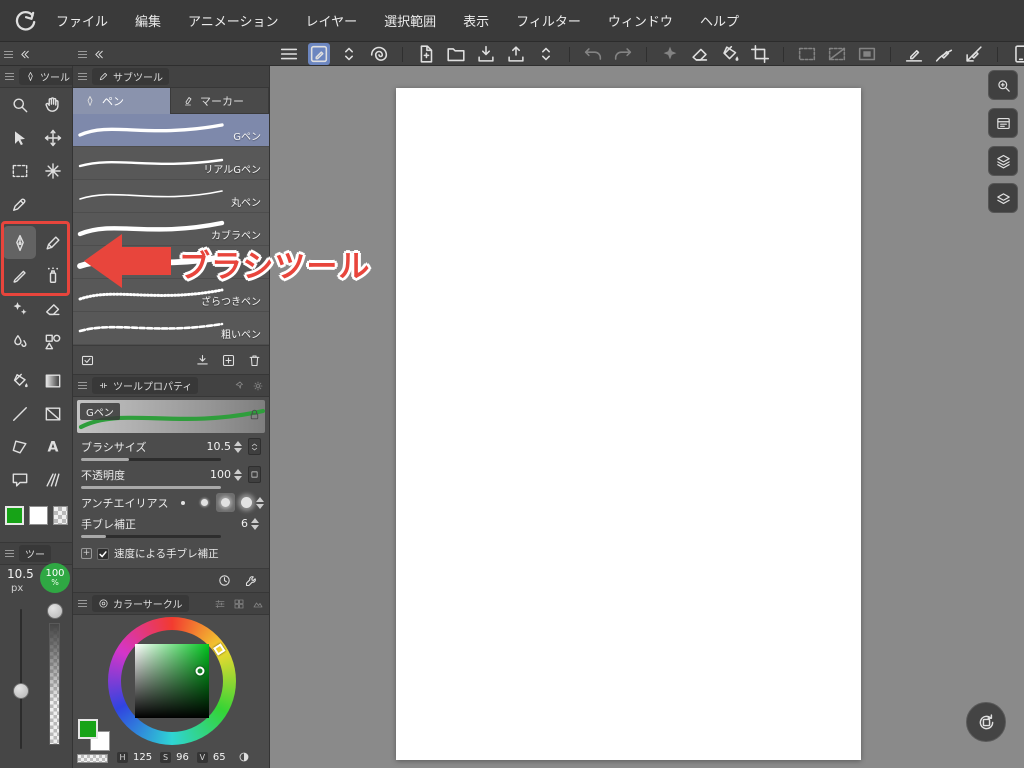  Describe the element at coordinates (258, 604) in the screenshot. I see `color-mixing-tab-icon` at that location.